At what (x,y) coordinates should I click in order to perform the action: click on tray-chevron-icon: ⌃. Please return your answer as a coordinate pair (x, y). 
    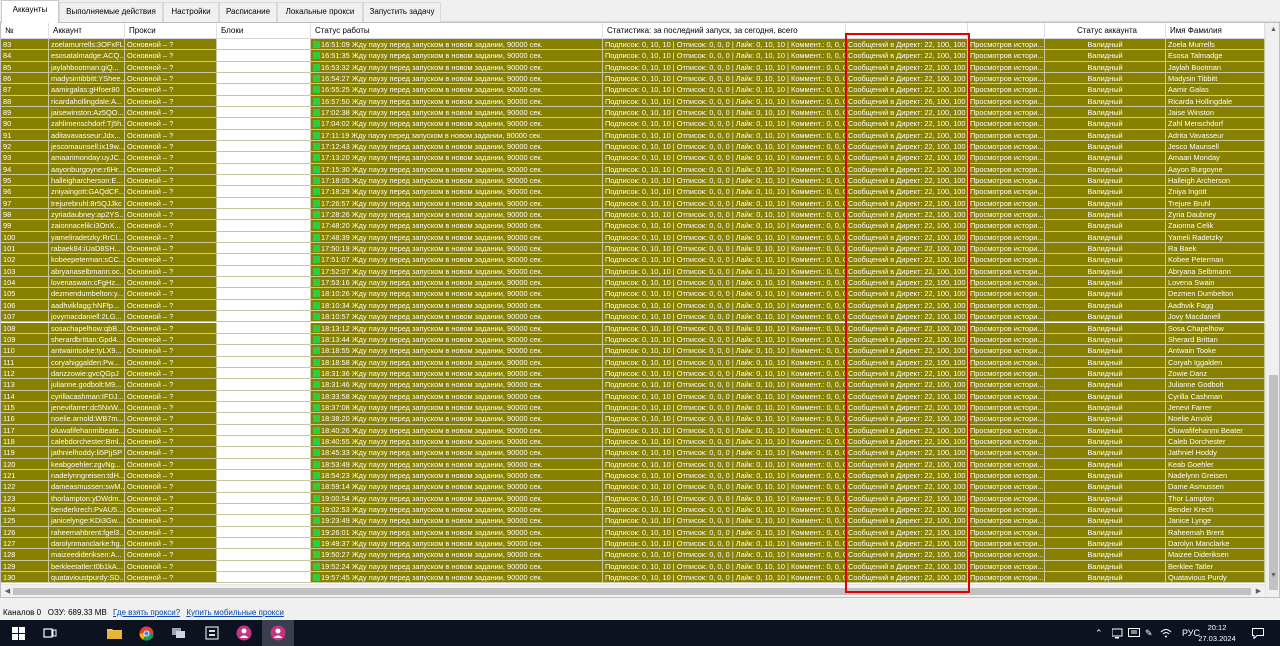
    Looking at the image, I should click on (1099, 633).